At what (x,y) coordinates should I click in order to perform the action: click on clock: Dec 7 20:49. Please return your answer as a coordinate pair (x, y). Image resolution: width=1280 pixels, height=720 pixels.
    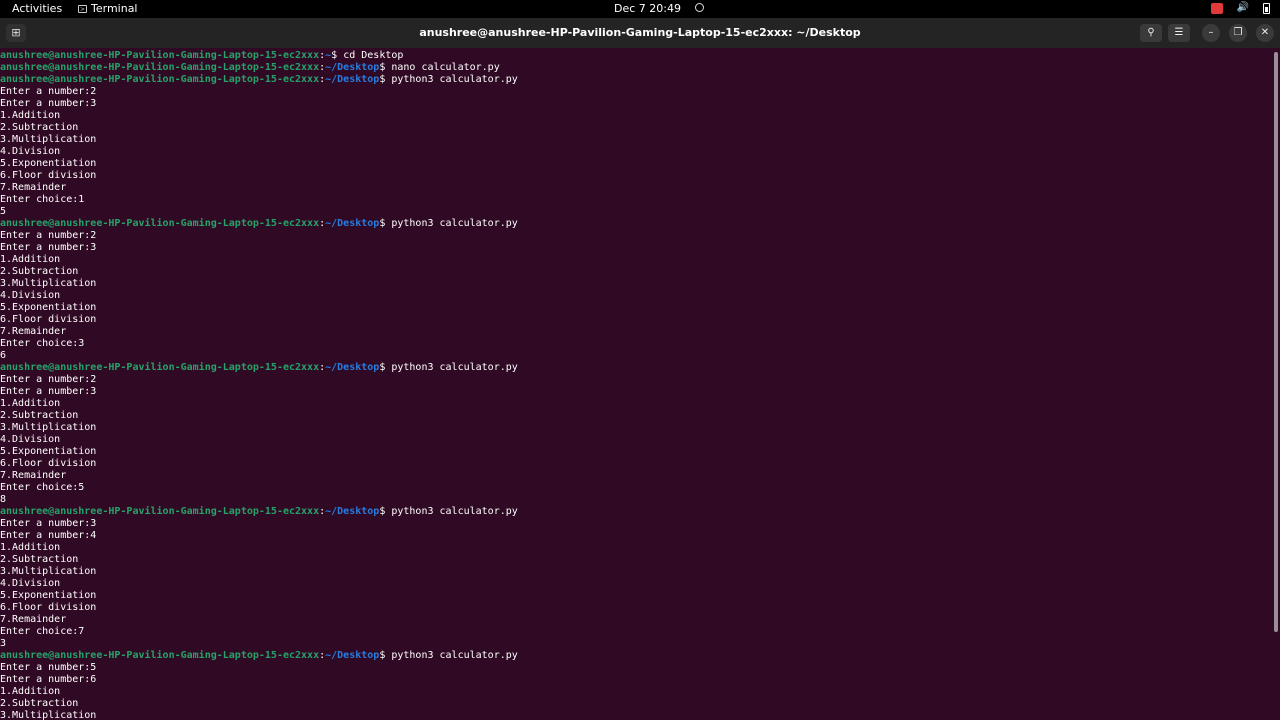
    Looking at the image, I should click on (659, 8).